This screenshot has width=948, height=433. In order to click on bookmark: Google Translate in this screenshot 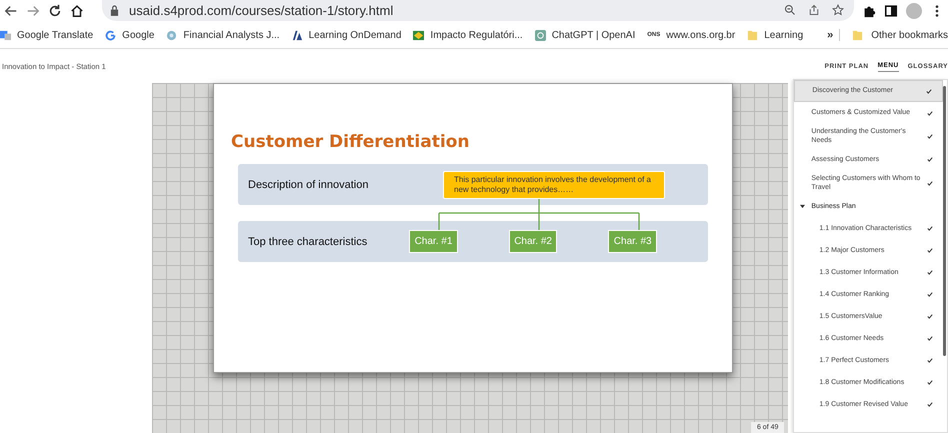, I will do `click(47, 35)`.